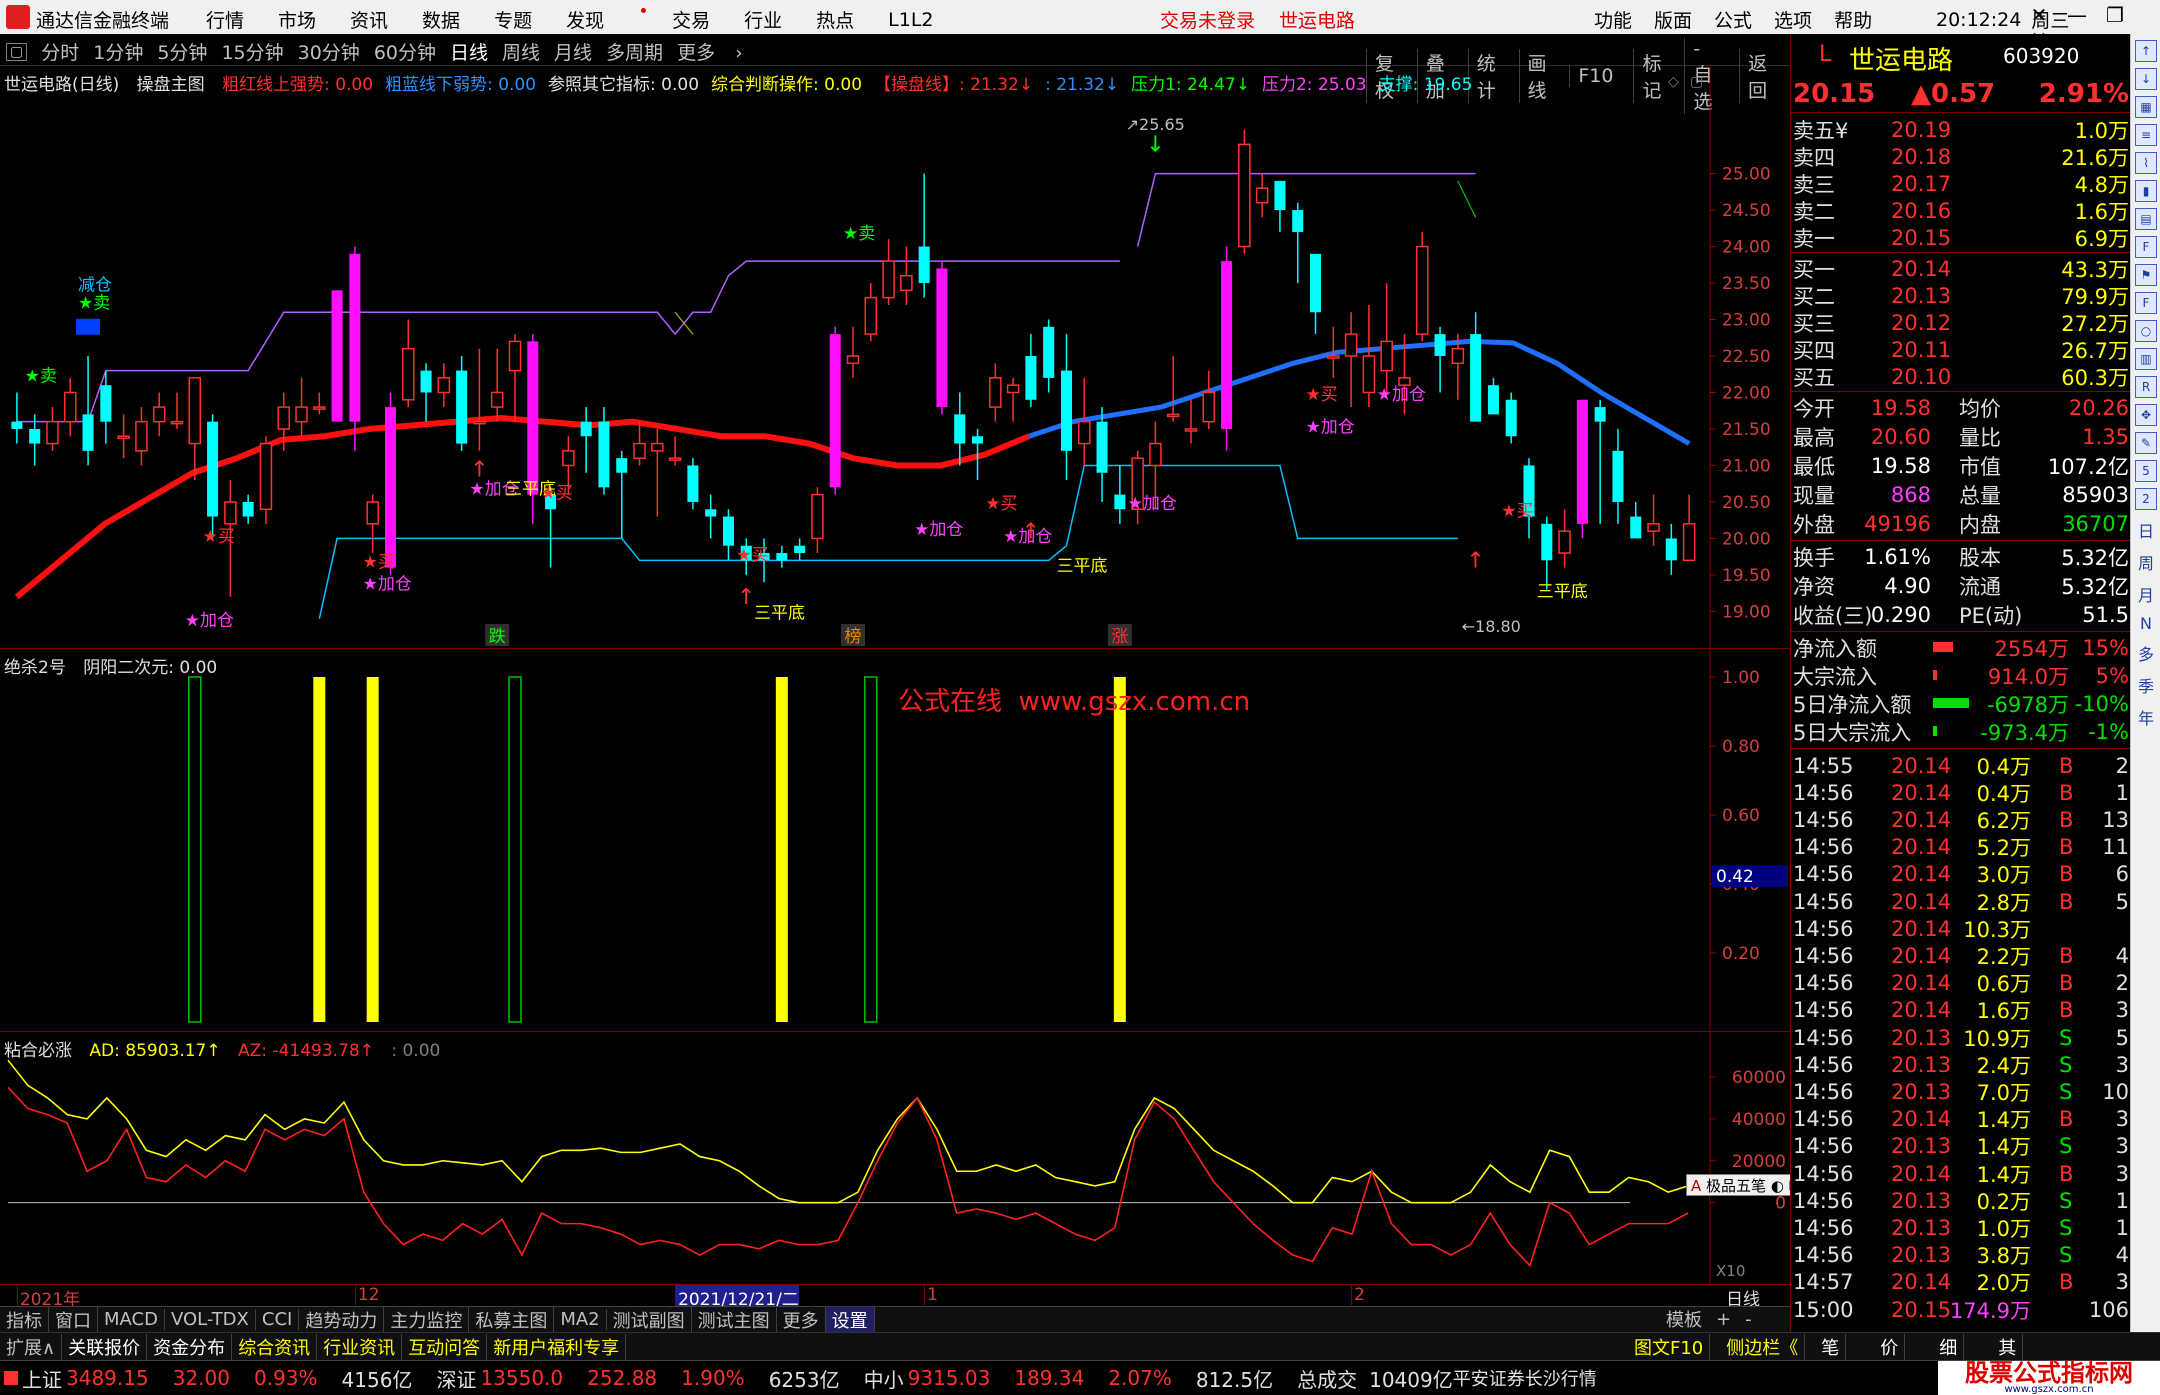 Image resolution: width=2160 pixels, height=1395 pixels. What do you see at coordinates (1763, 1347) in the screenshot?
I see `info-right-tab-1: 侧边栏《` at bounding box center [1763, 1347].